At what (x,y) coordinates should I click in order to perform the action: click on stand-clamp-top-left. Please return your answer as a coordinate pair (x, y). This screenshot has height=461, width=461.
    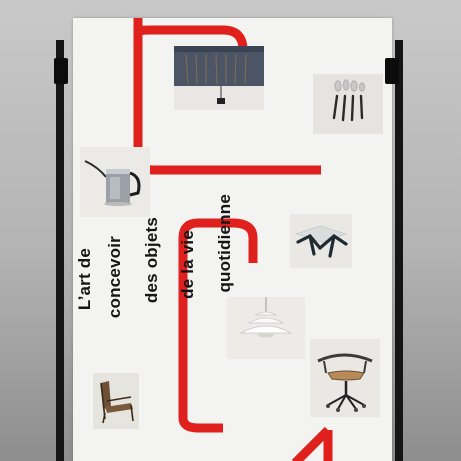
    Looking at the image, I should click on (61, 71).